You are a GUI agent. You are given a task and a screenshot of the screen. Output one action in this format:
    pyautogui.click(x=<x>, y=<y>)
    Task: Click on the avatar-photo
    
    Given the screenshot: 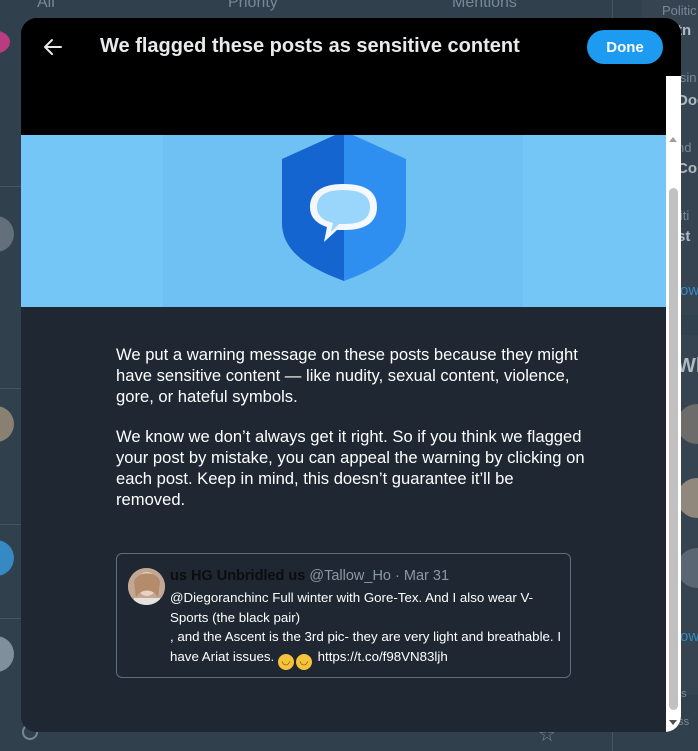 What is the action you would take?
    pyautogui.click(x=146, y=586)
    